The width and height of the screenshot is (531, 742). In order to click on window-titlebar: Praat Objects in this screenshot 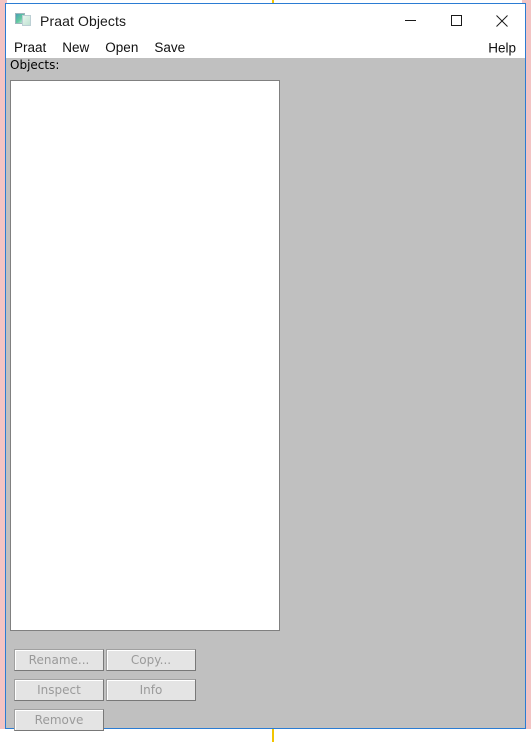, I will do `click(265, 20)`.